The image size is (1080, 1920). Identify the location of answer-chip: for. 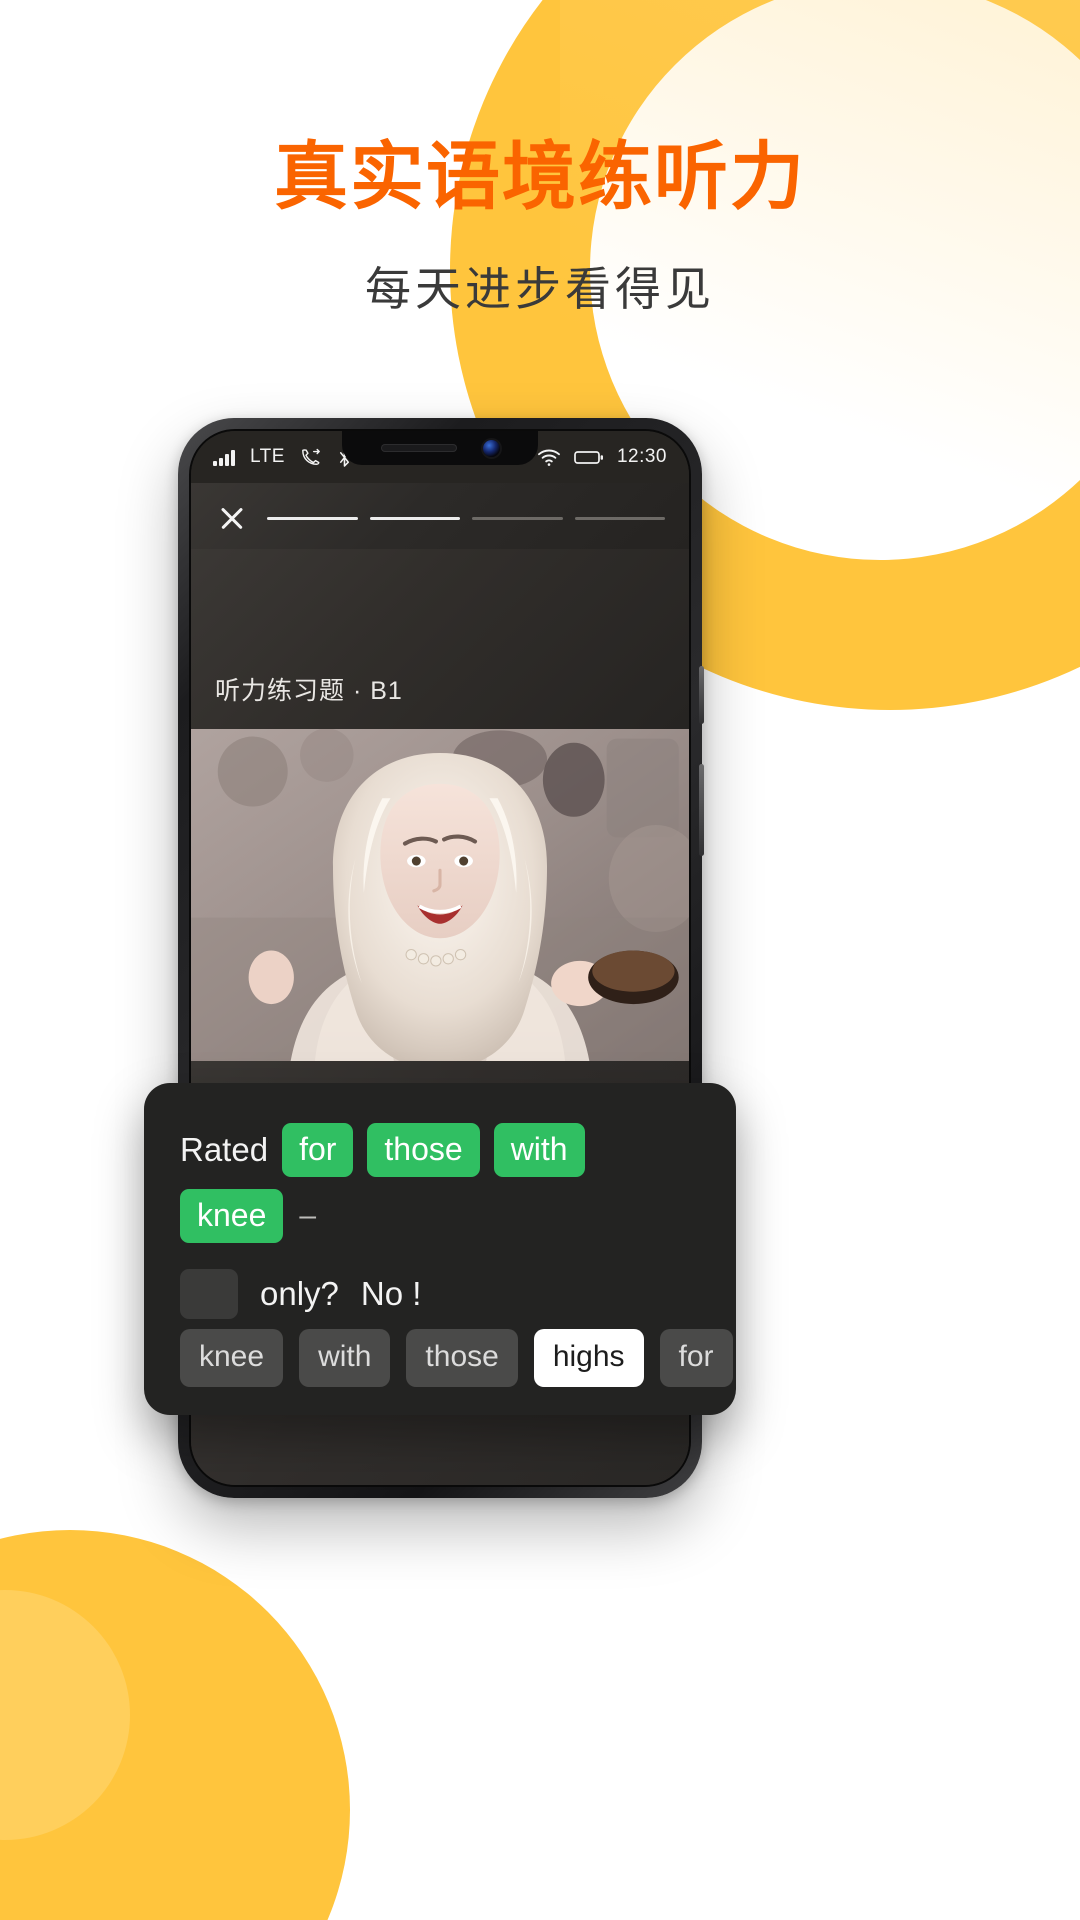
(318, 1150).